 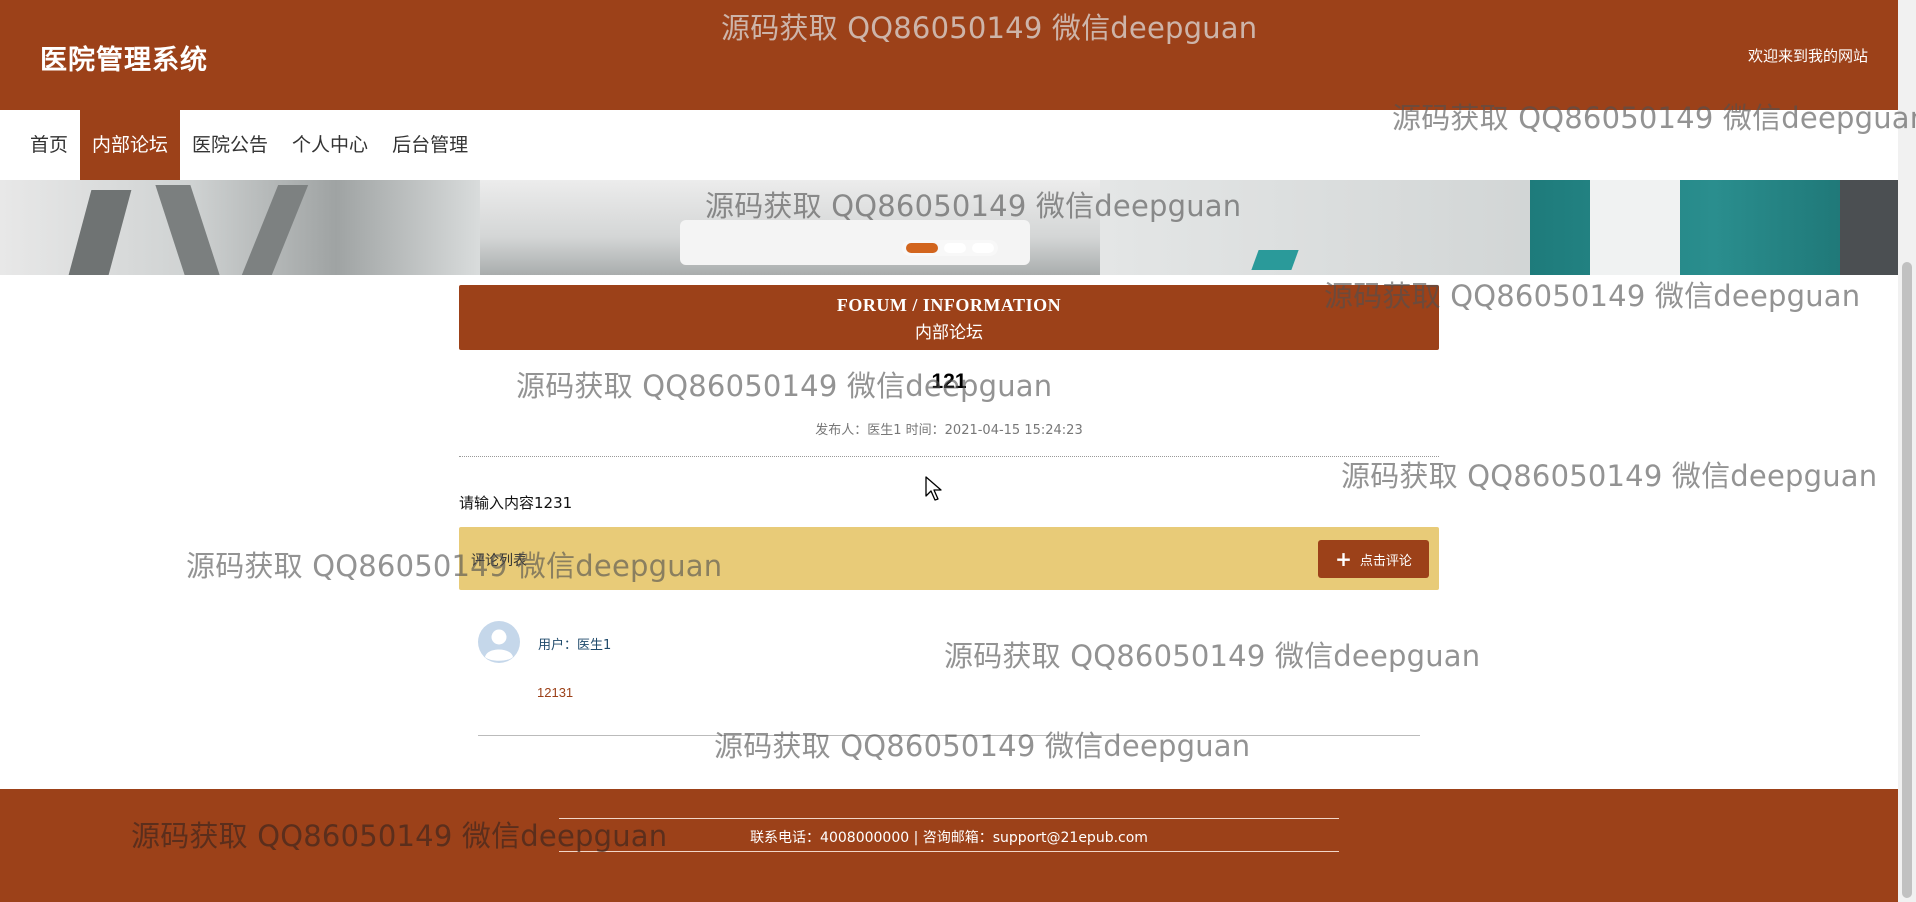 What do you see at coordinates (949, 305) in the screenshot?
I see `section-title-en: FORUM / INFORMATION` at bounding box center [949, 305].